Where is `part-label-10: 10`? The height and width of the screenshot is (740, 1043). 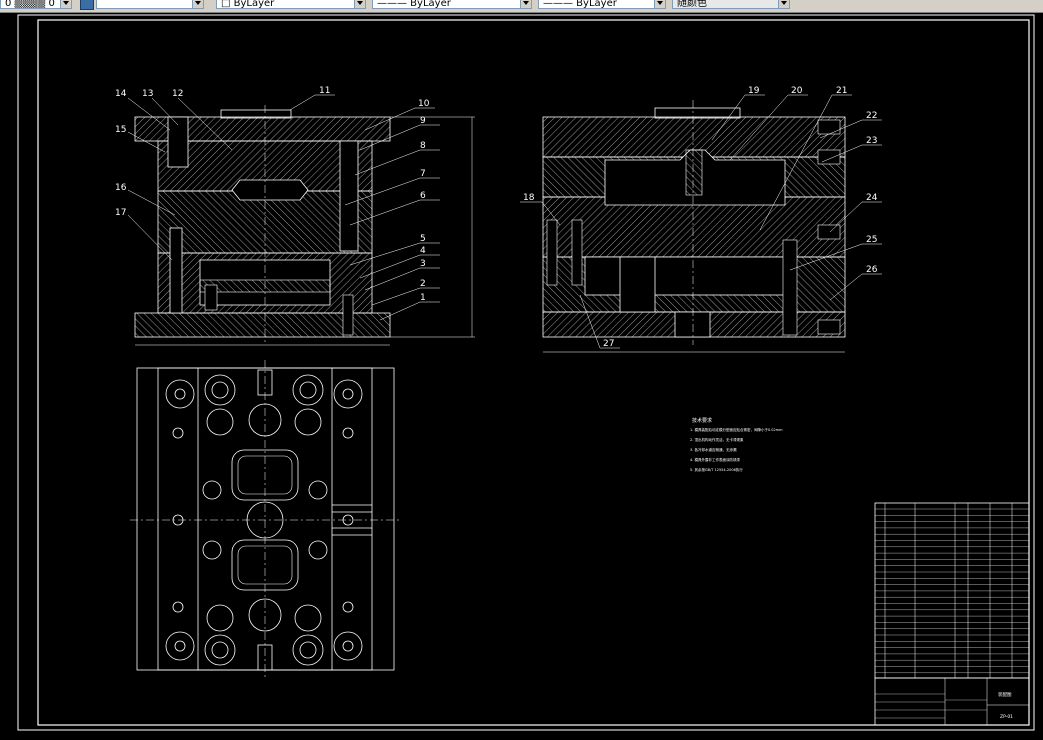 part-label-10: 10 is located at coordinates (424, 104).